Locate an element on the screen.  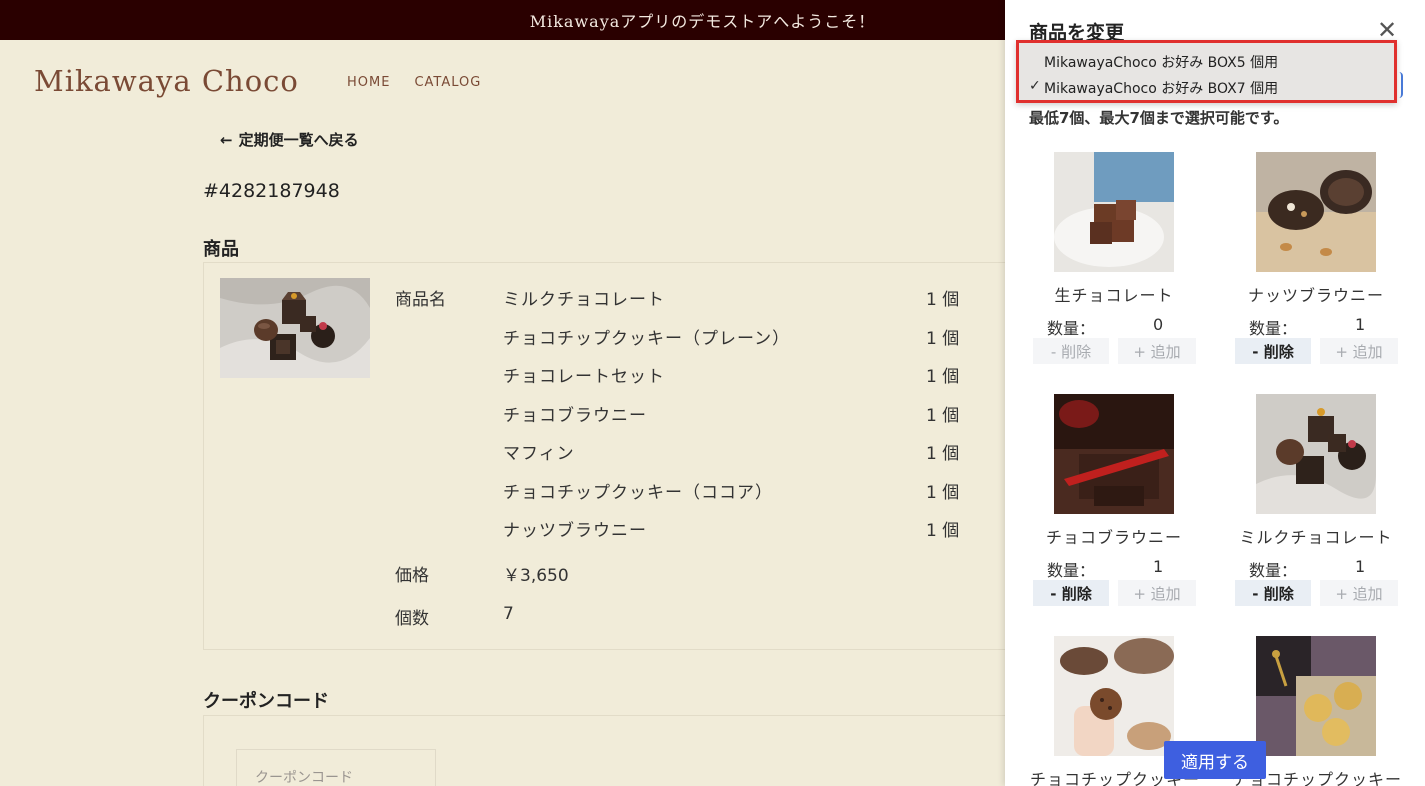
selection-hint: 最低7個、最大7個まで選択可能です。 is located at coordinates (1159, 118).